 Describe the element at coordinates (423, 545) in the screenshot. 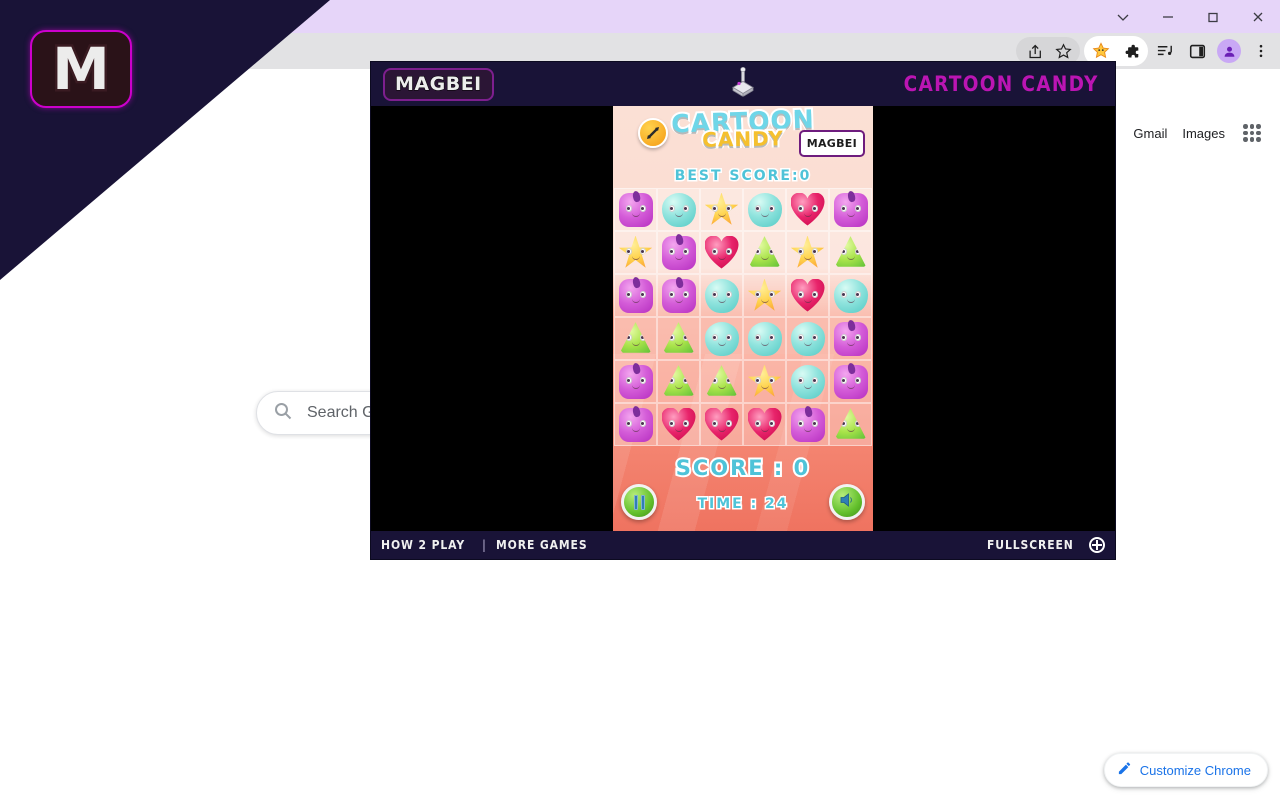

I see `how-2-play-link: HOW 2 PLAY` at that location.